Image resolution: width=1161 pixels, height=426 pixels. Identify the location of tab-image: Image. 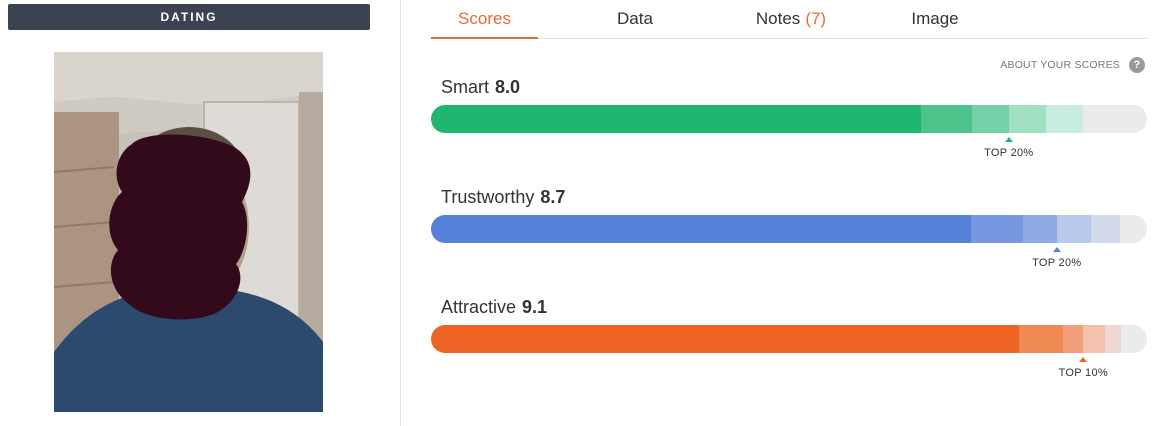
(935, 19).